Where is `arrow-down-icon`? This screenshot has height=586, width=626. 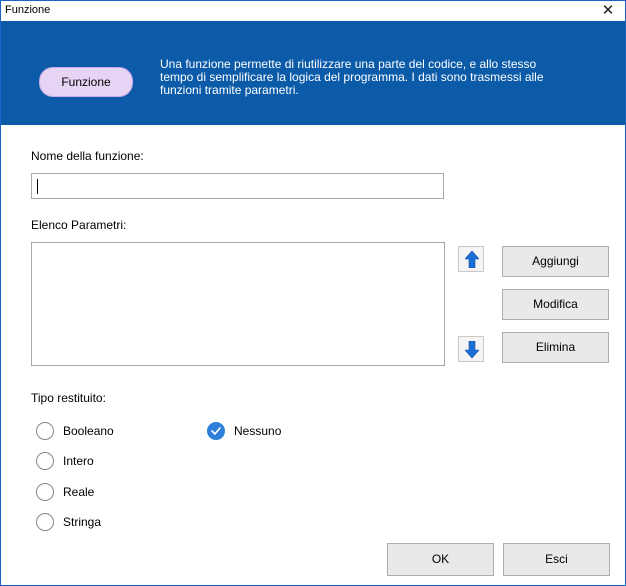 arrow-down-icon is located at coordinates (472, 349).